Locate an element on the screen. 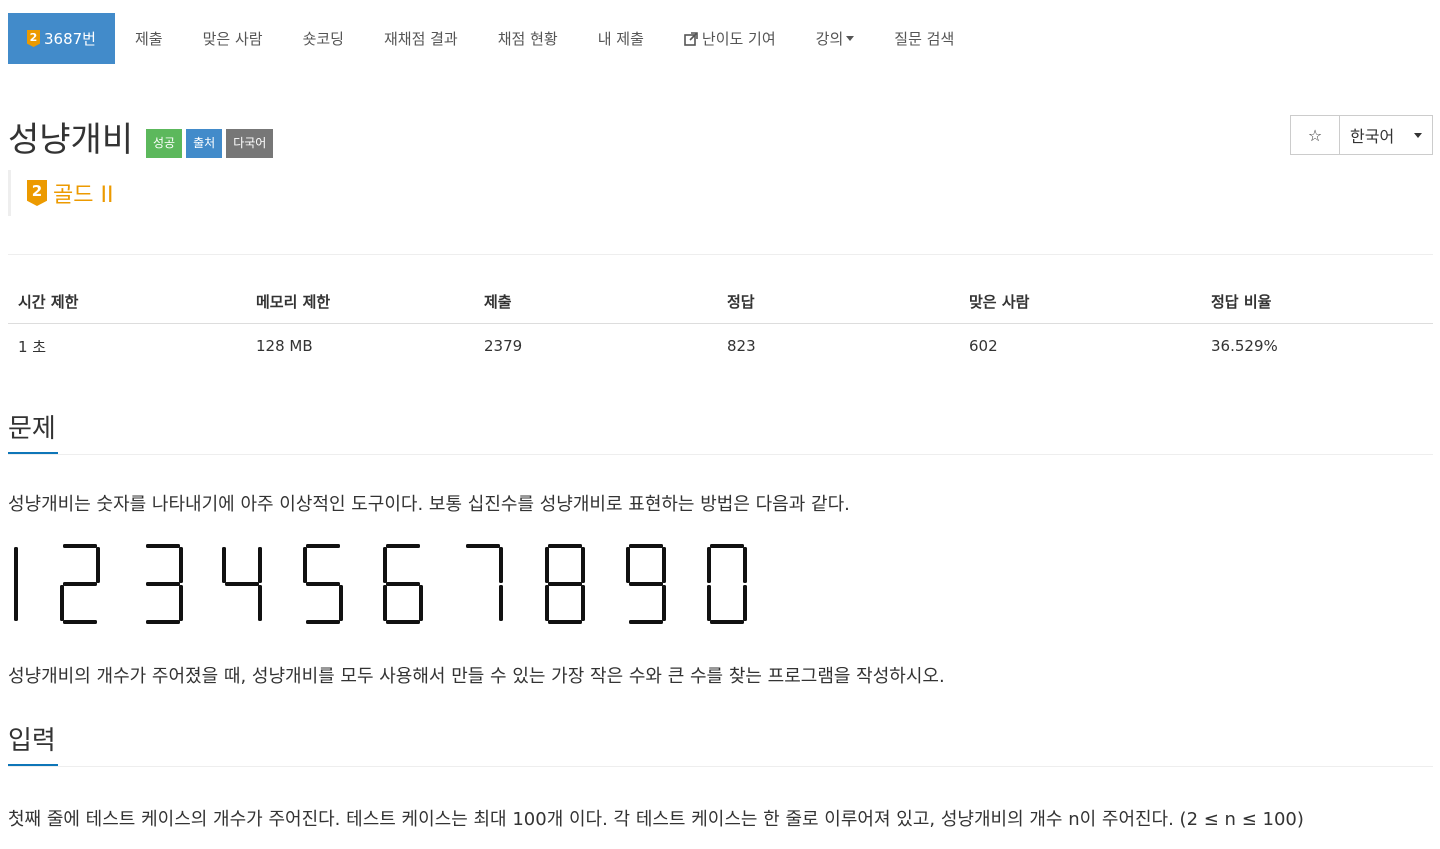 This screenshot has height=849, width=1440. divider is located at coordinates (720, 254).